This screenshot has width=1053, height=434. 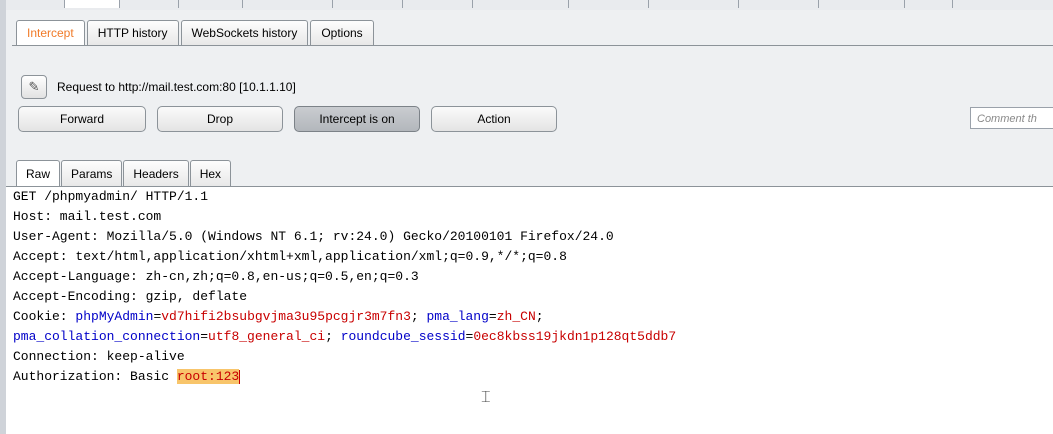 I want to click on intercept-toolbar: Forward Drop Intercept is on Action, so click(x=293, y=119).